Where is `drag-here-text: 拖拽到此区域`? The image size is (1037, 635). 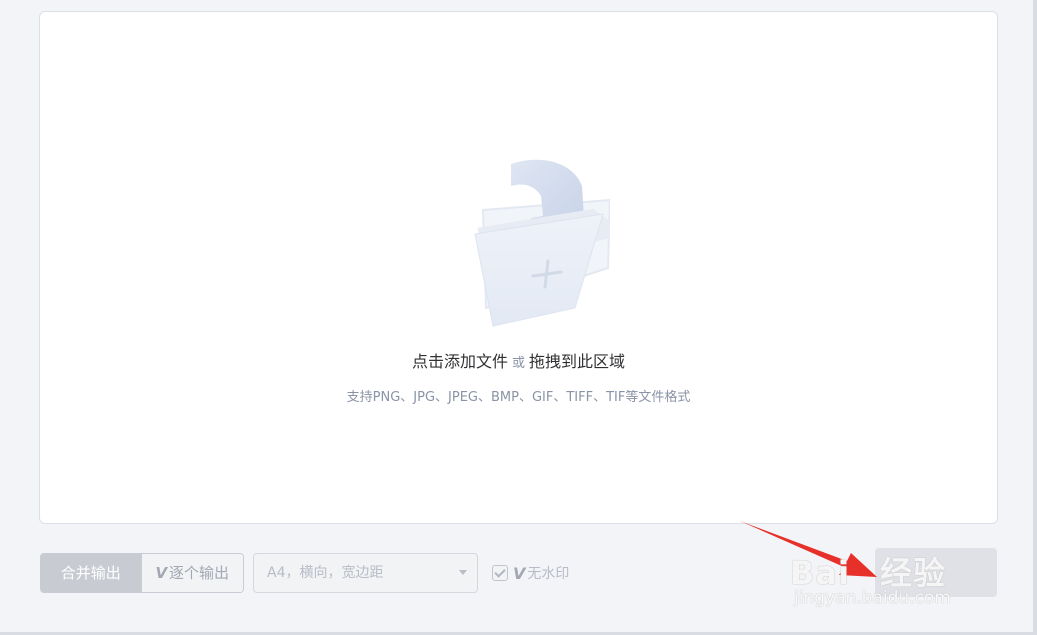
drag-here-text: 拖拽到此区域 is located at coordinates (577, 361).